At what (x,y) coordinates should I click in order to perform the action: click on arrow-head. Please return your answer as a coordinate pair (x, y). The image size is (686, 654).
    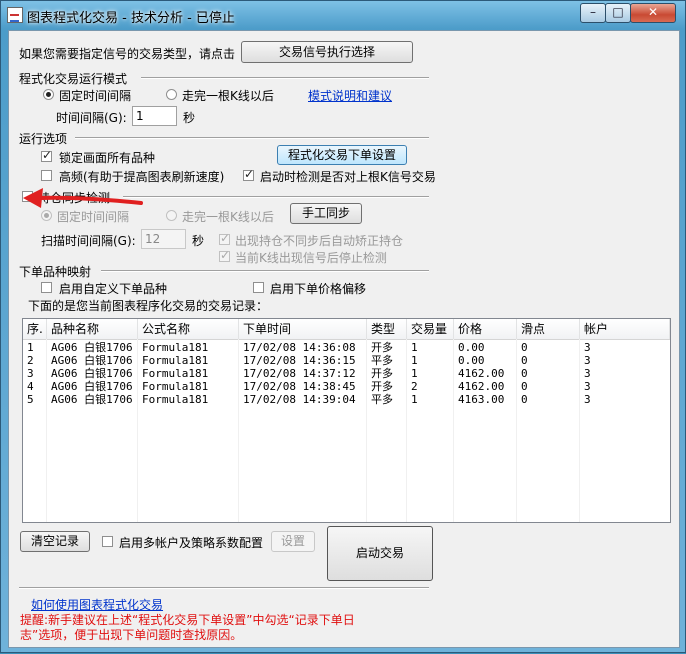
    Looking at the image, I should click on (33, 198).